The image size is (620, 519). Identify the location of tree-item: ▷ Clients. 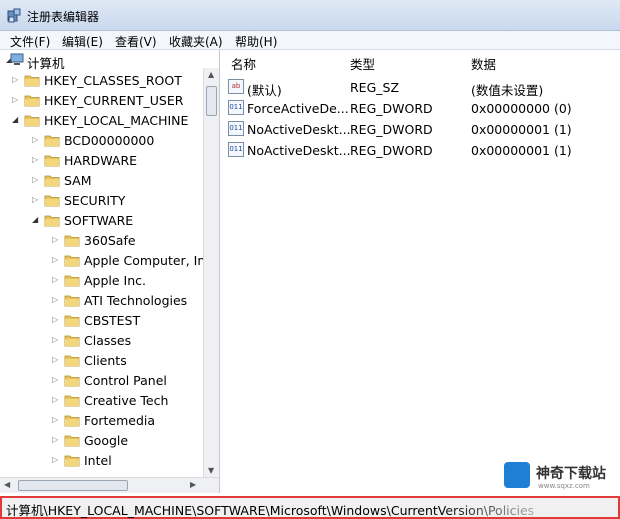
(101, 361).